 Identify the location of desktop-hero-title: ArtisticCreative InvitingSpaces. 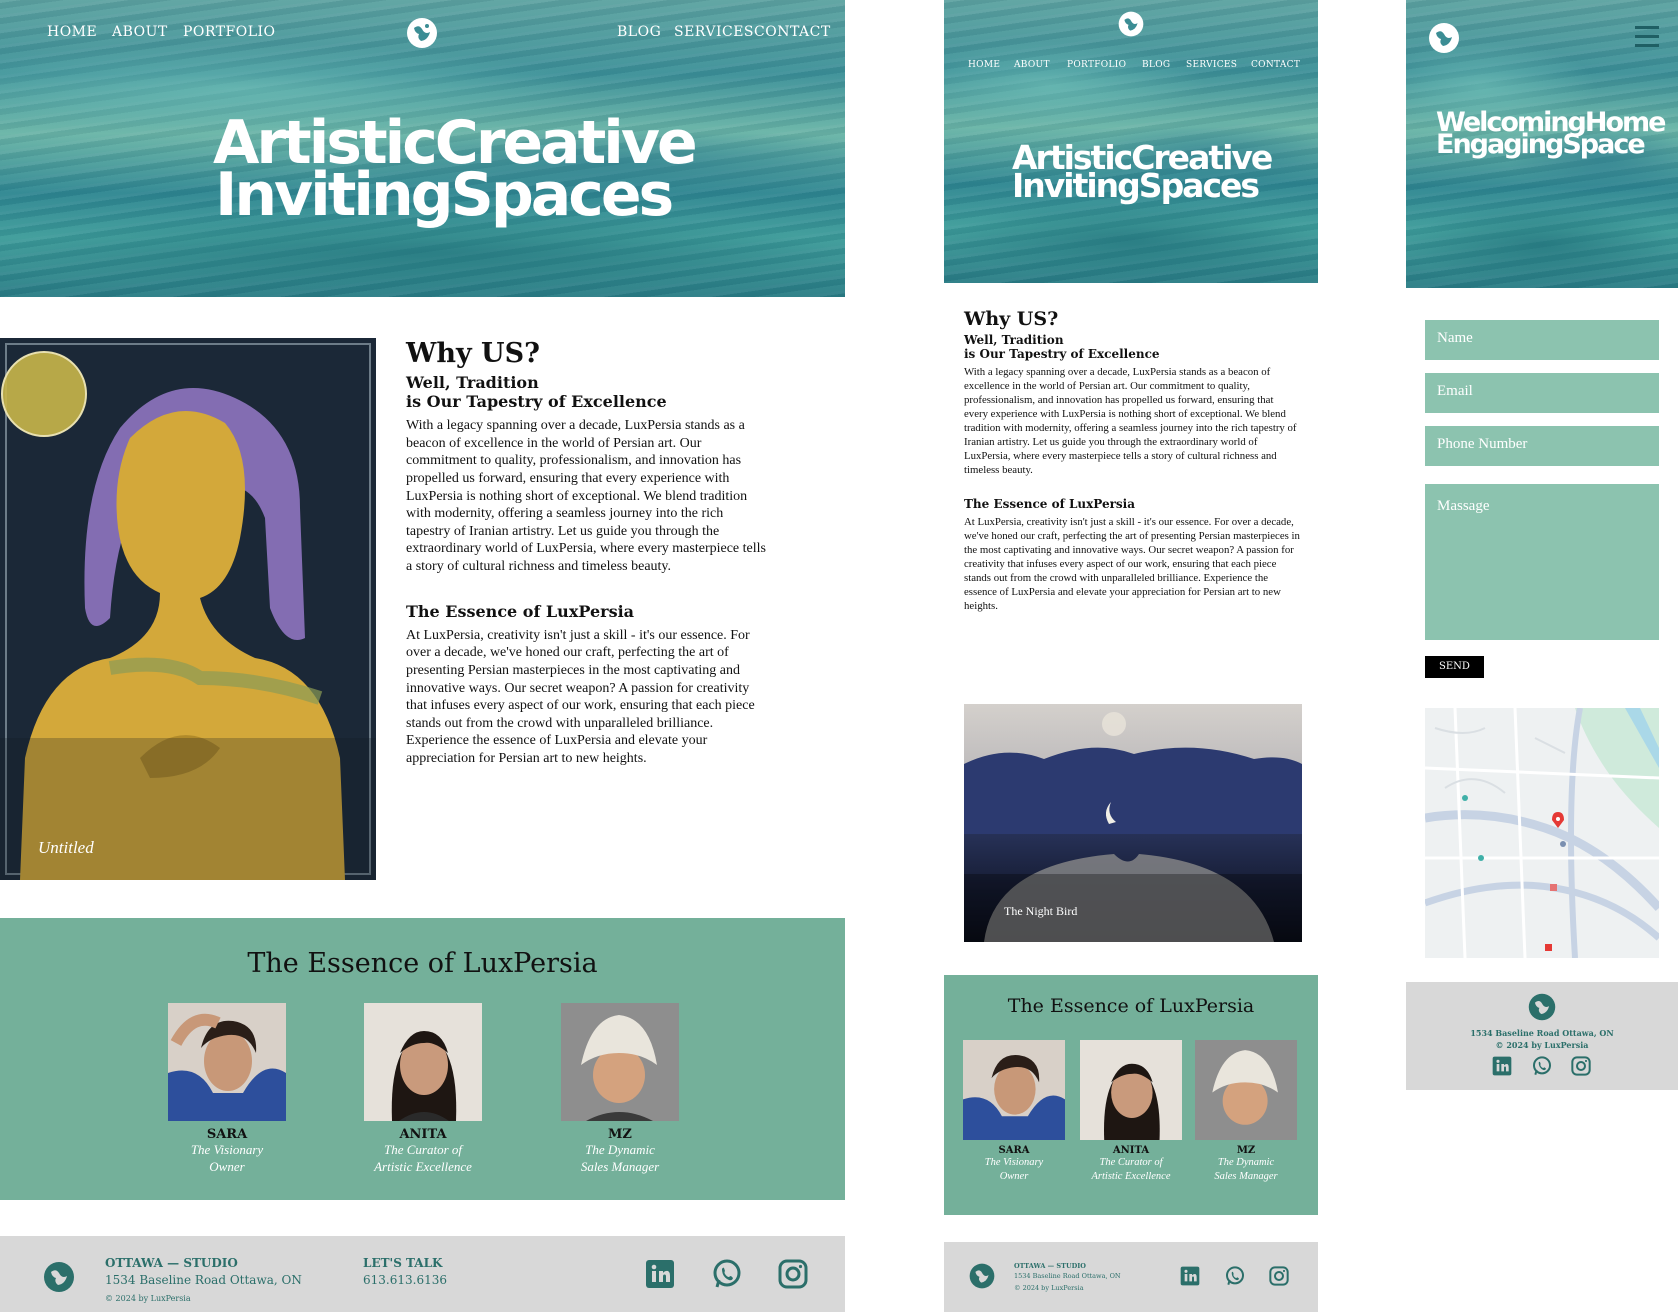
(455, 171).